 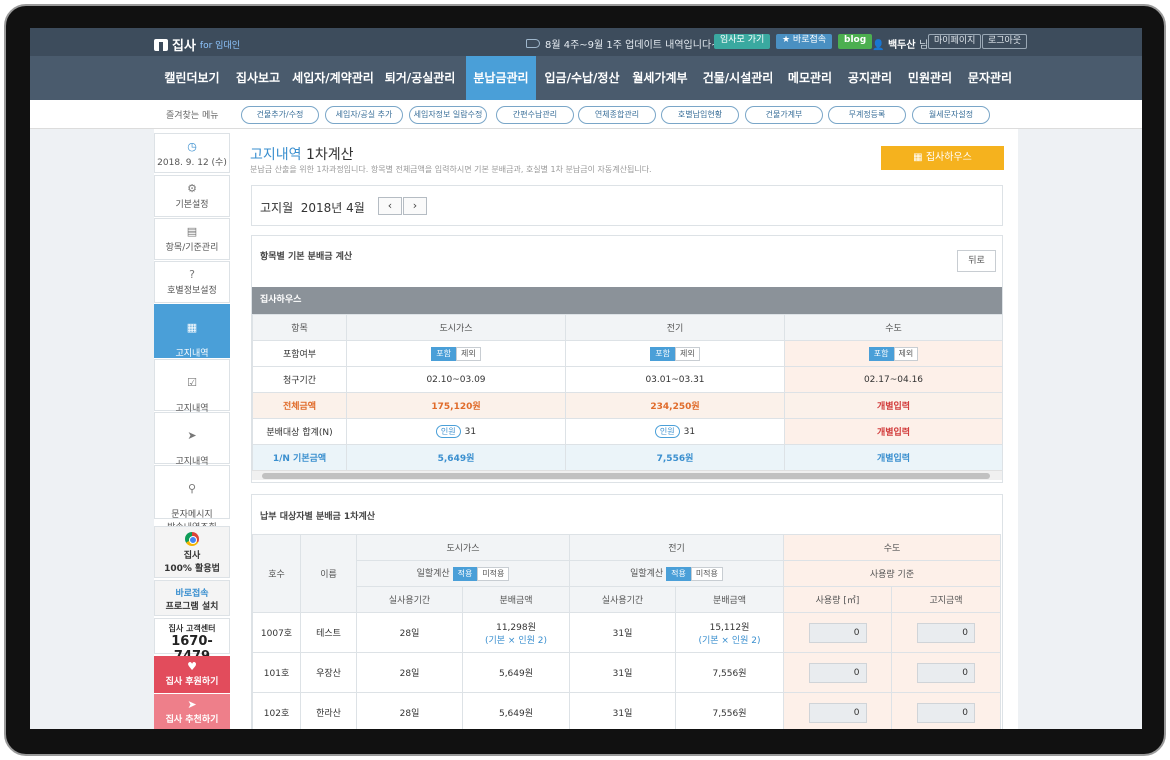 I want to click on total-gas: 175,120원, so click(x=456, y=405).